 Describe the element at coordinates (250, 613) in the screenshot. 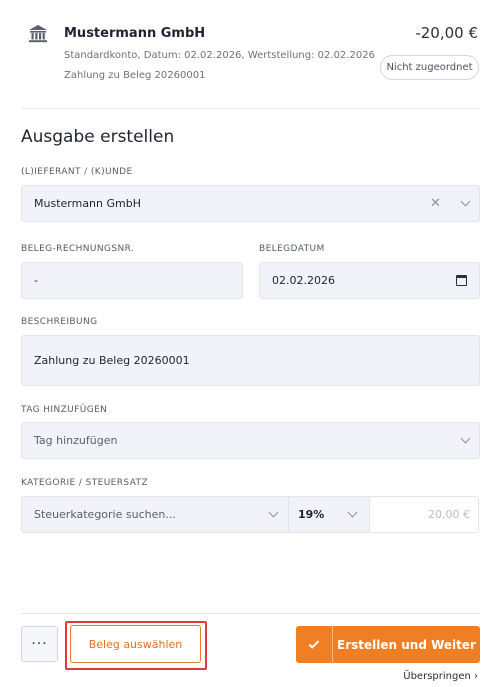

I see `footer-divider` at that location.